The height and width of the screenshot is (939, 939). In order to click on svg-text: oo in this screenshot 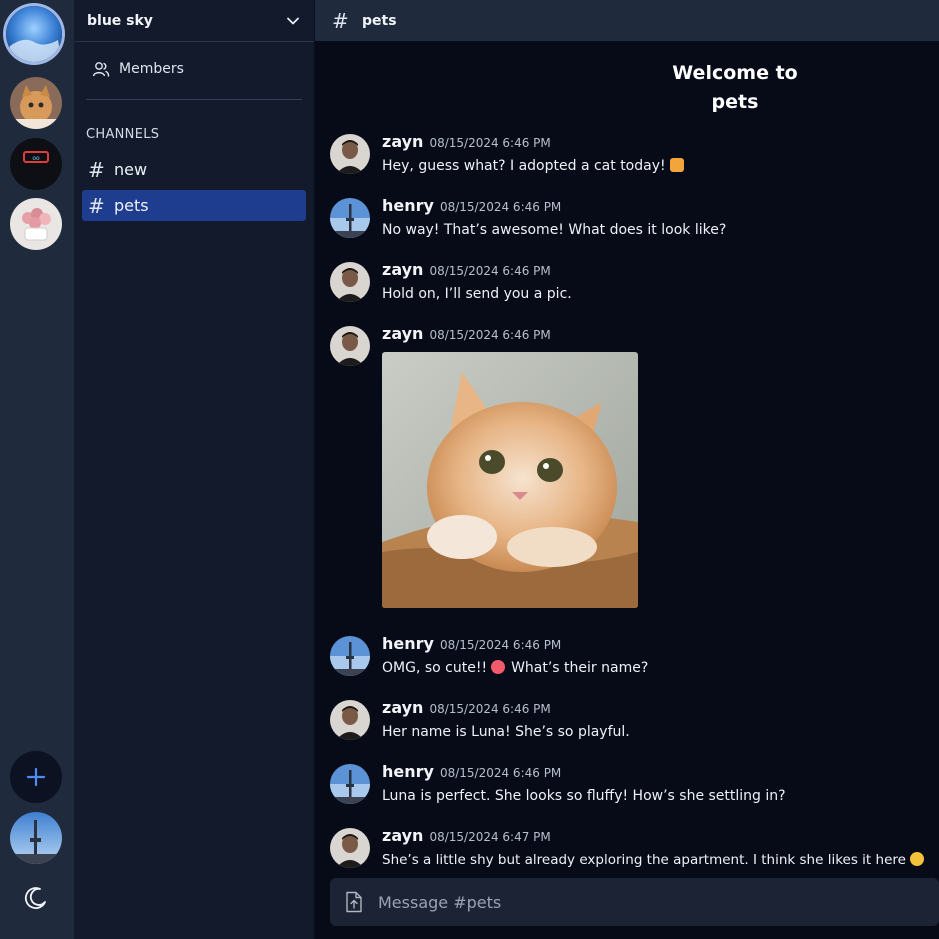, I will do `click(36, 158)`.